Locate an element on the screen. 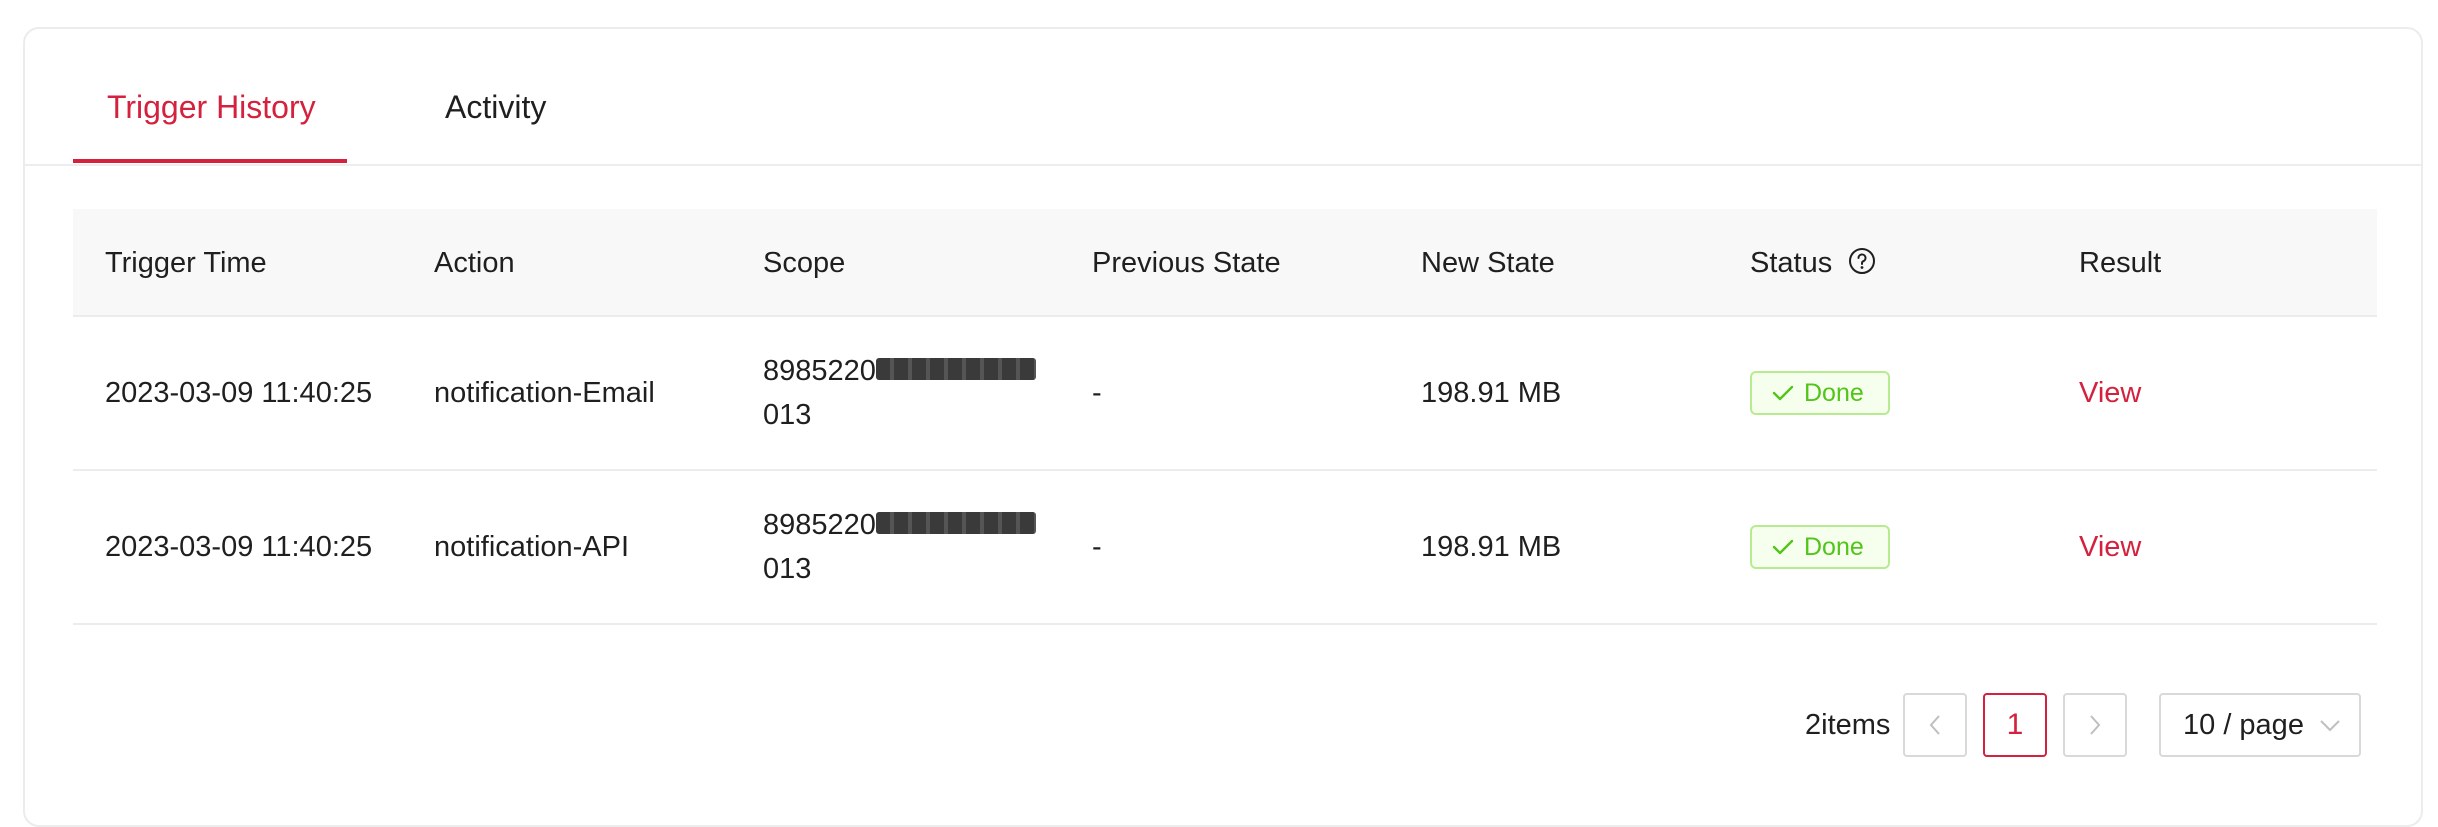 The image size is (2438, 827). column-header-status: Status is located at coordinates (1813, 263).